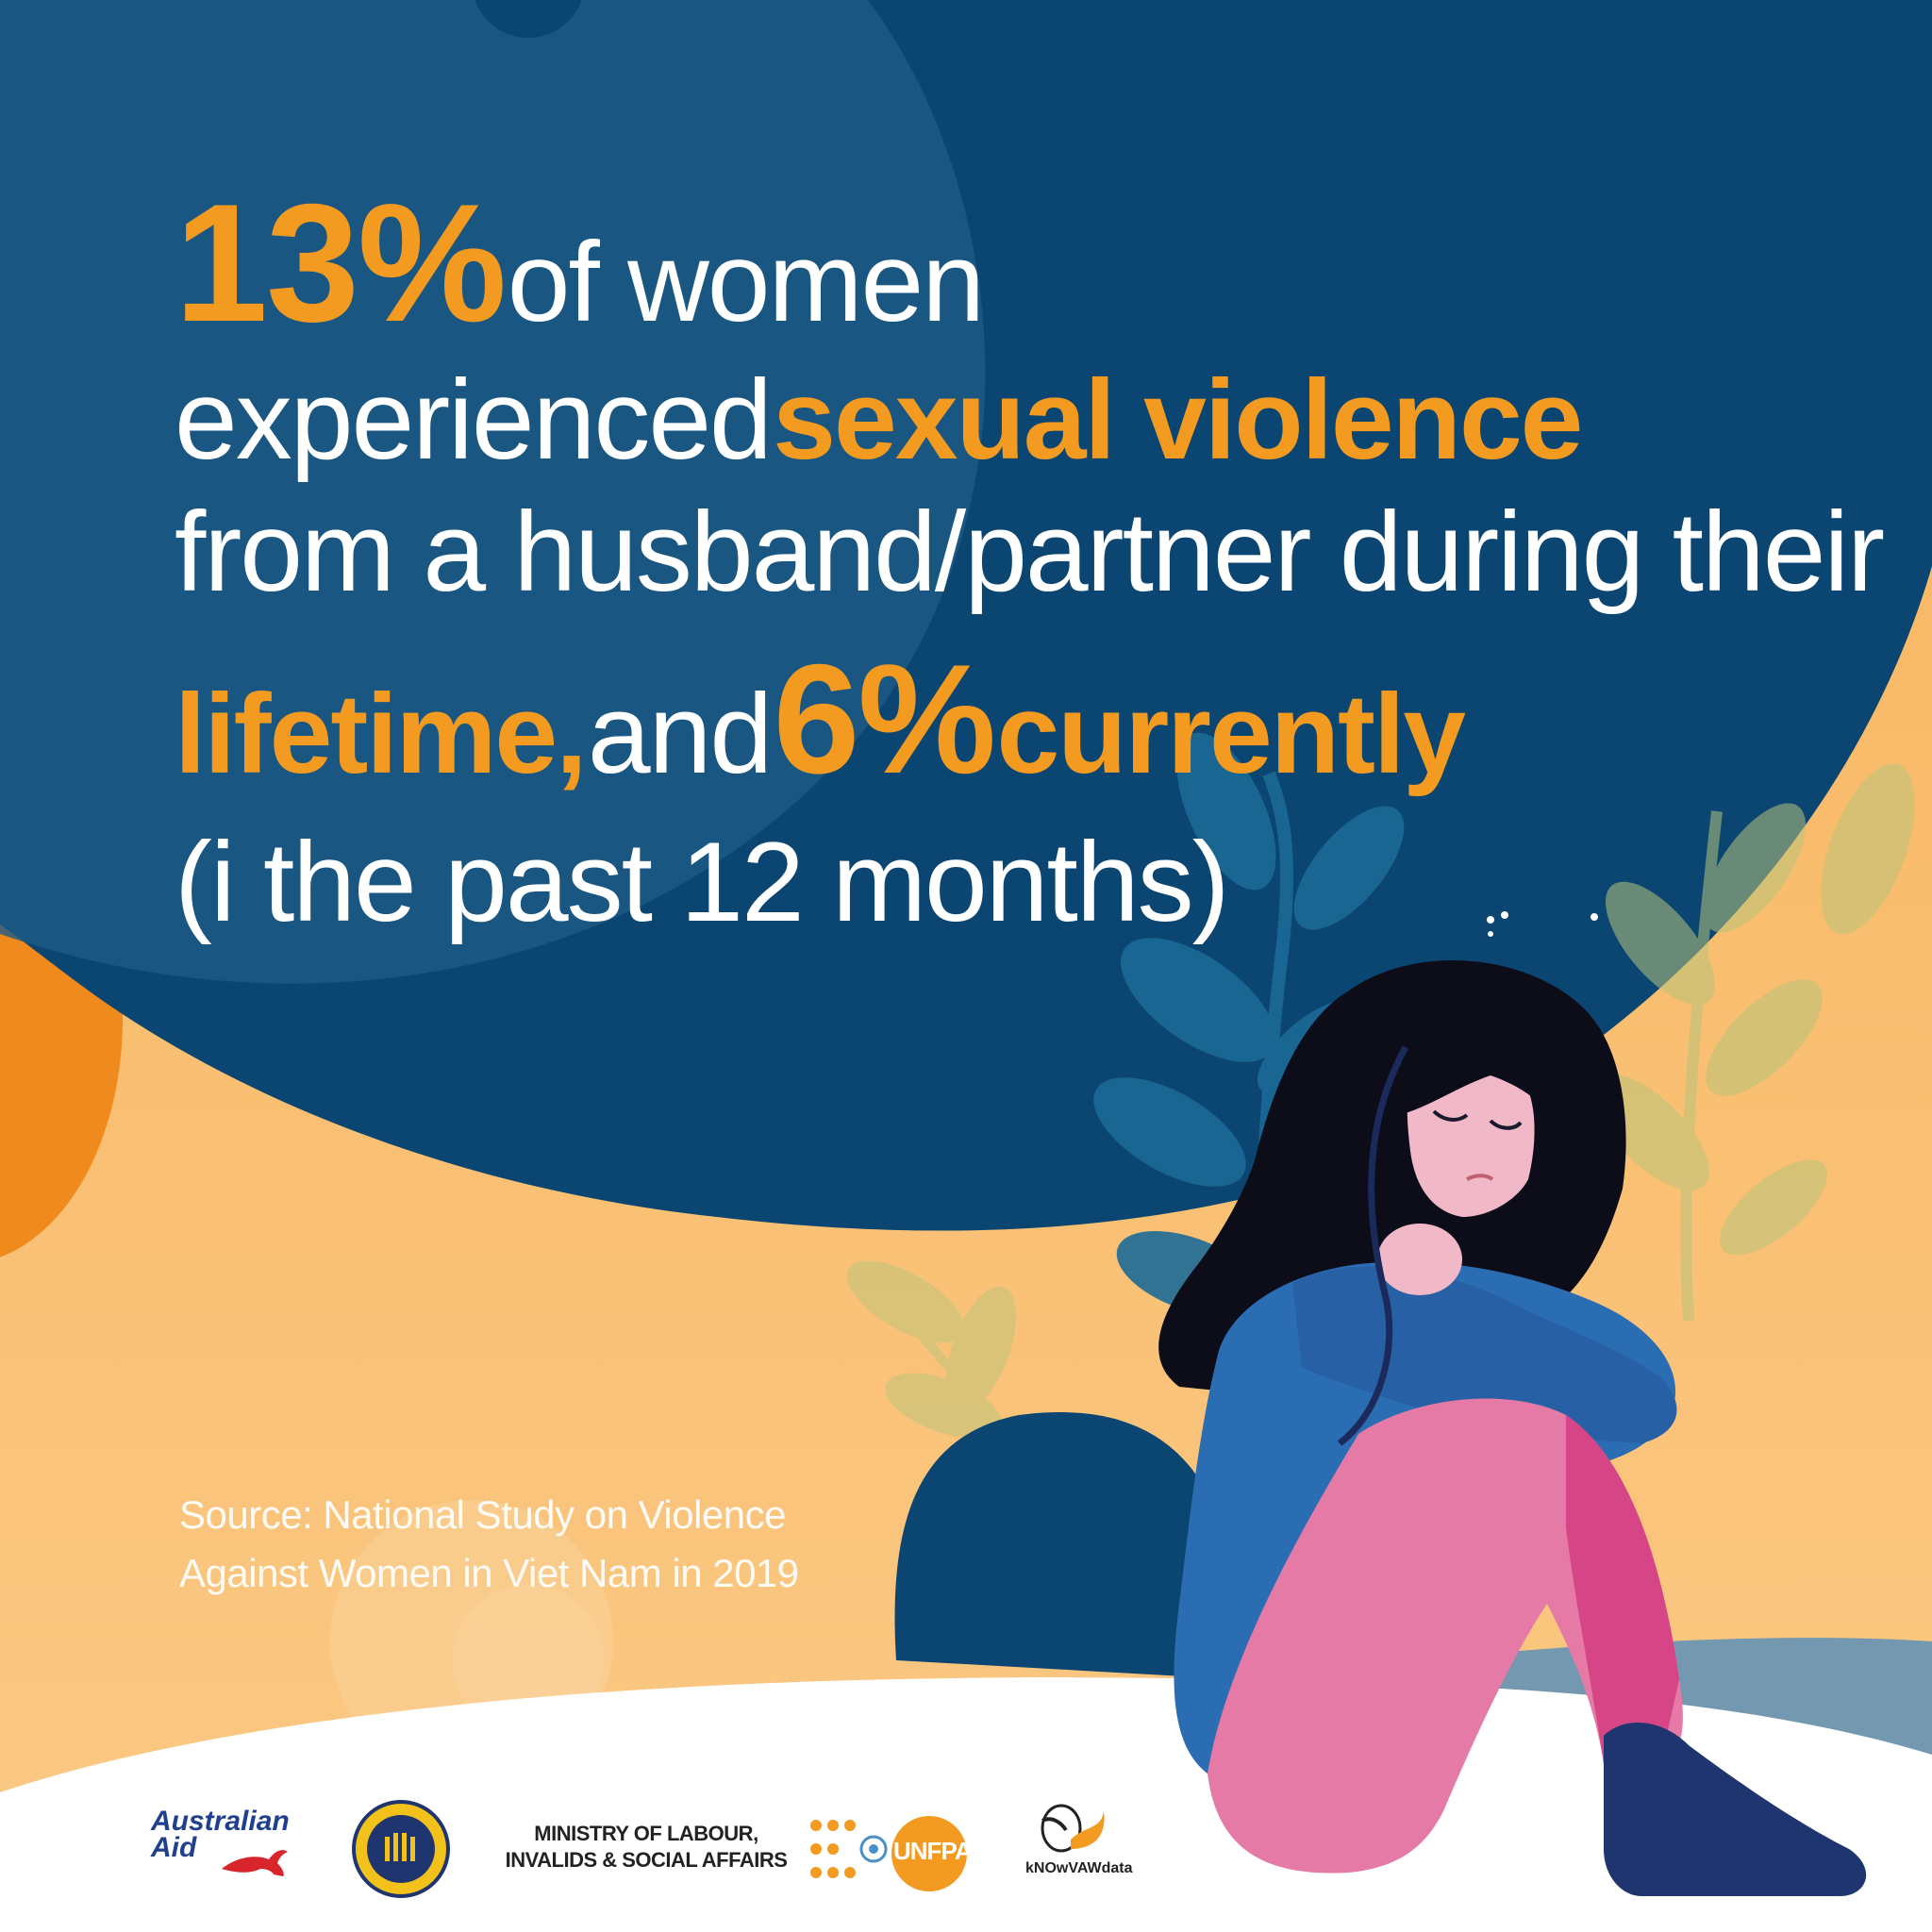 This screenshot has height=1932, width=1932. I want to click on knowvawdata-text: kNOwVAWdata, so click(1079, 1868).